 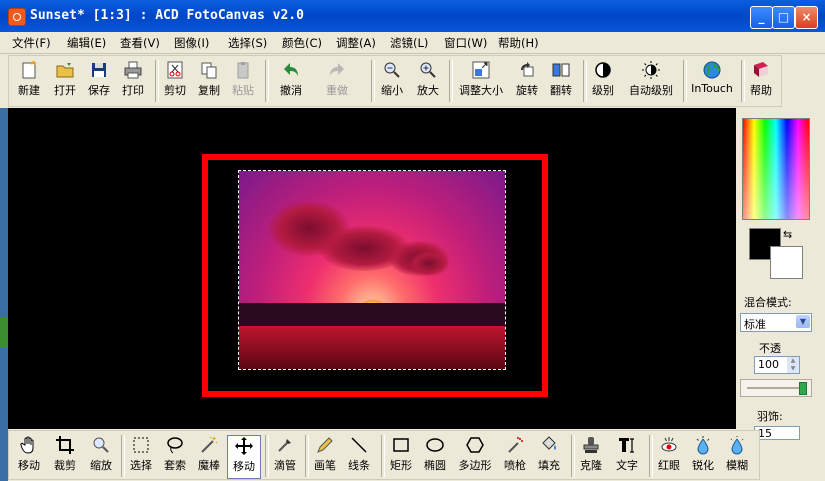 I want to click on tool-airbrush: 喷枪, so click(x=515, y=456).